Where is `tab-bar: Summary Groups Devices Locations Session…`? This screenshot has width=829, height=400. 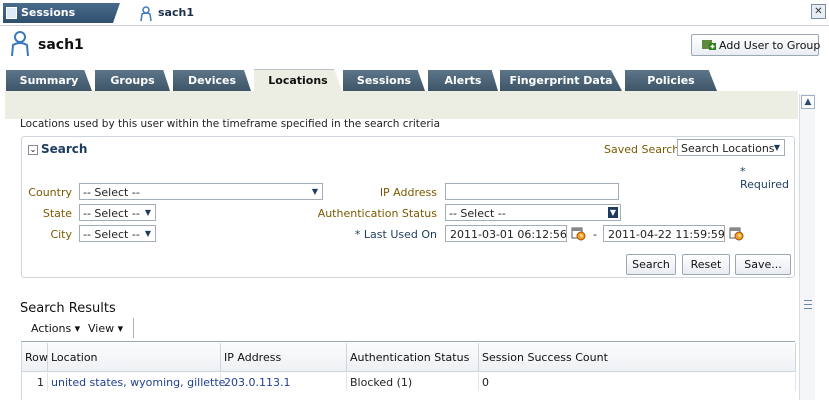 tab-bar: Summary Groups Devices Locations Session… is located at coordinates (414, 80).